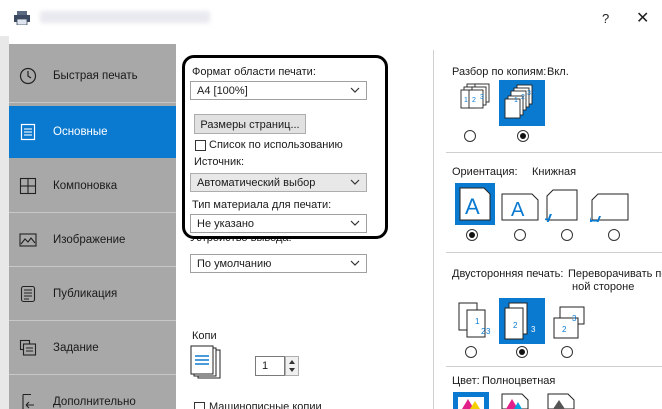 This screenshot has height=409, width=662. What do you see at coordinates (85, 186) in the screenshot?
I see `sidebar-item-label: Компоновка` at bounding box center [85, 186].